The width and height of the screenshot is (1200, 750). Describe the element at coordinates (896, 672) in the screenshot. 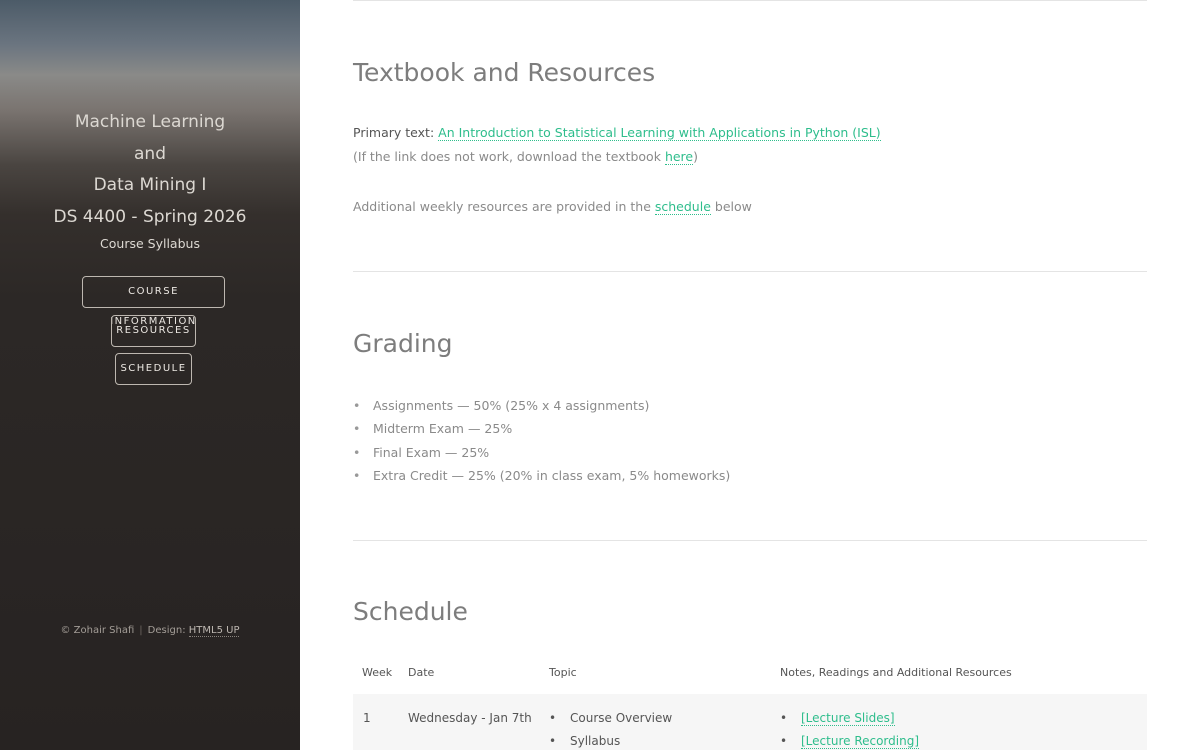

I see `column-notes: Notes, Readings and Additional Resources` at that location.